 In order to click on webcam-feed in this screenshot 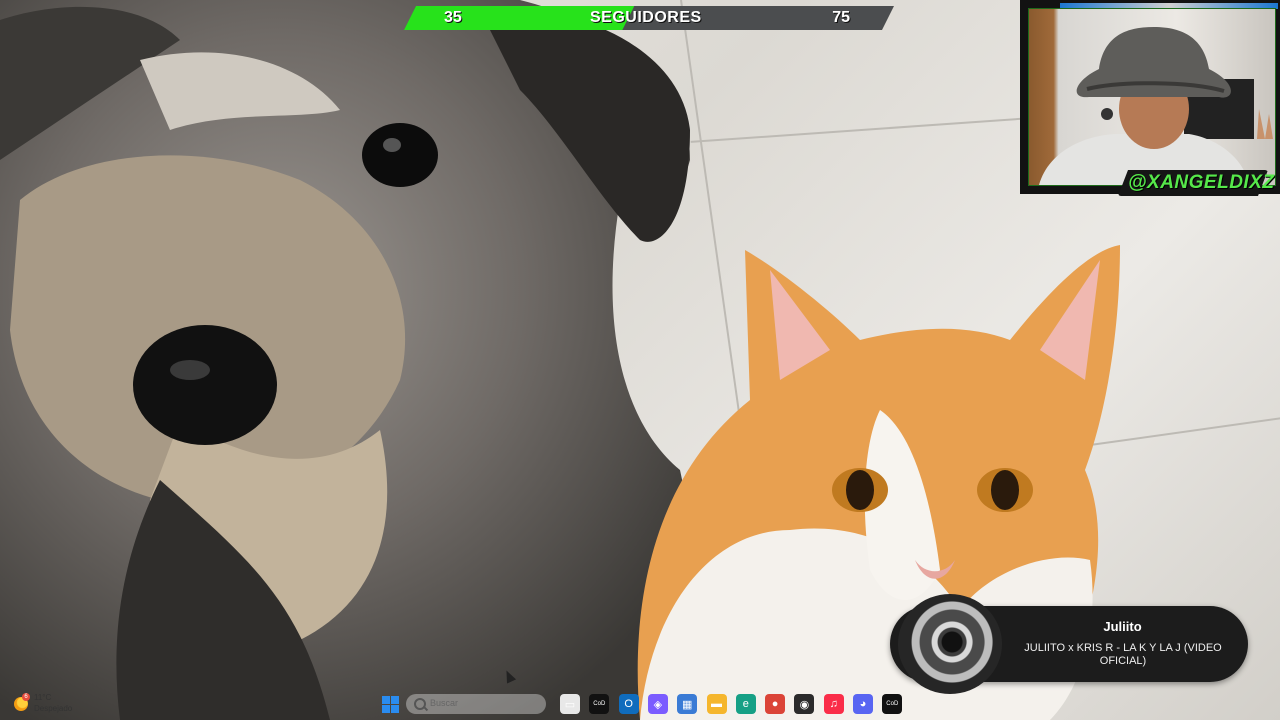, I will do `click(1152, 97)`.